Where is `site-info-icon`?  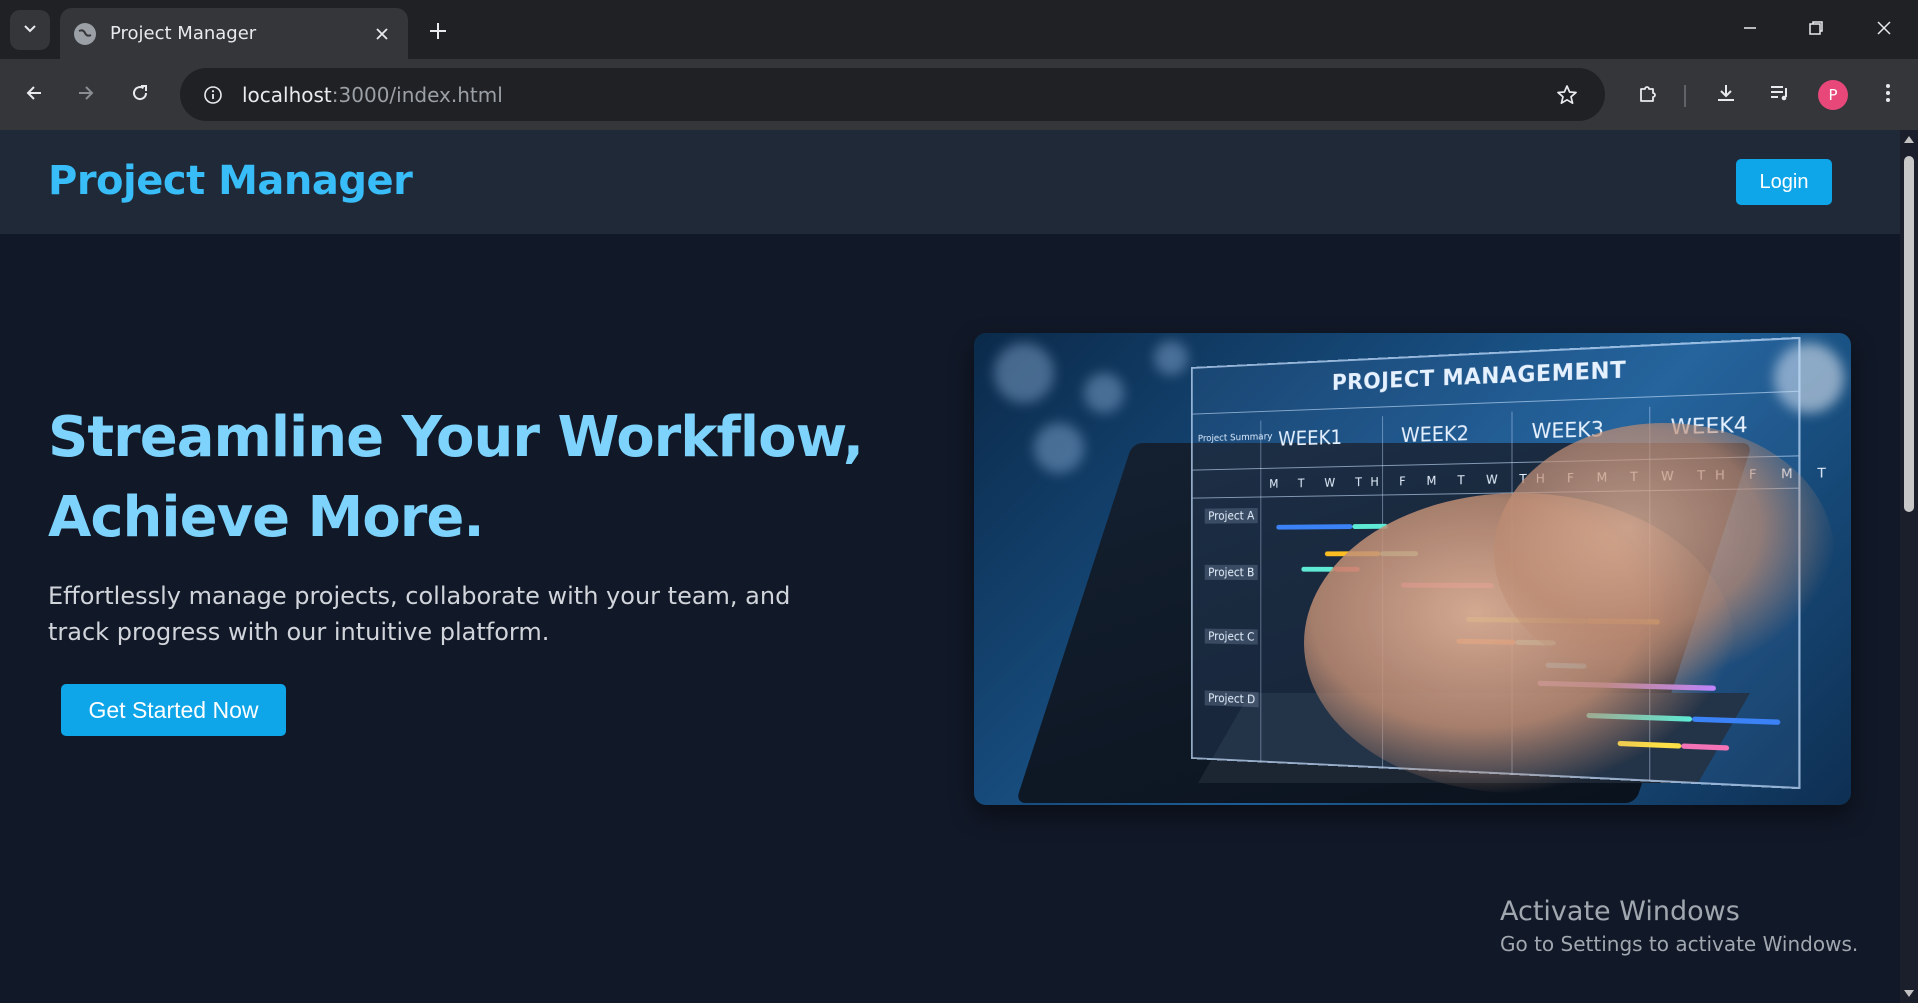
site-info-icon is located at coordinates (213, 95).